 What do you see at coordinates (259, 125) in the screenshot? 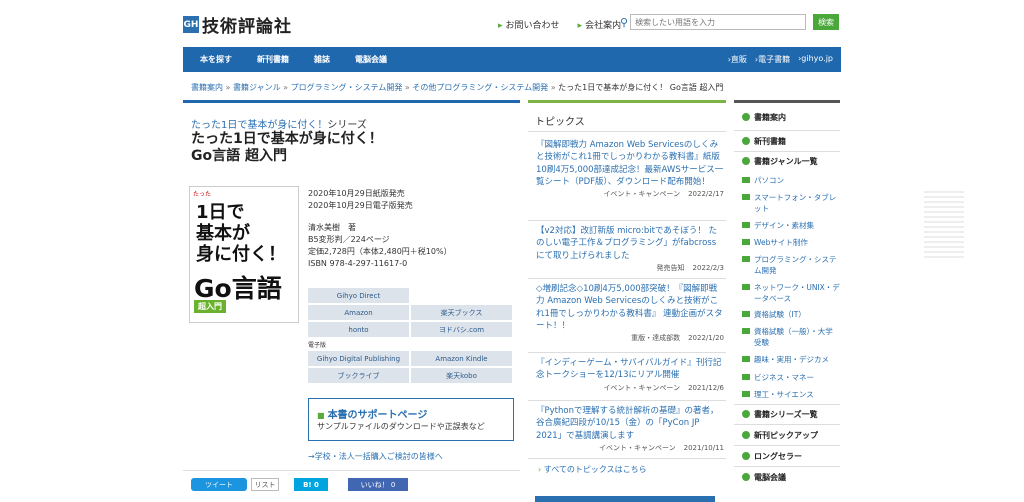
I see `series-link: たった1日で基本が身に付く！` at bounding box center [259, 125].